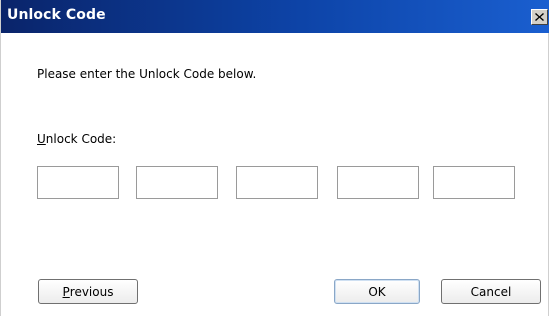 The image size is (549, 316). What do you see at coordinates (66, 291) in the screenshot?
I see `previous-mnemonic: P` at bounding box center [66, 291].